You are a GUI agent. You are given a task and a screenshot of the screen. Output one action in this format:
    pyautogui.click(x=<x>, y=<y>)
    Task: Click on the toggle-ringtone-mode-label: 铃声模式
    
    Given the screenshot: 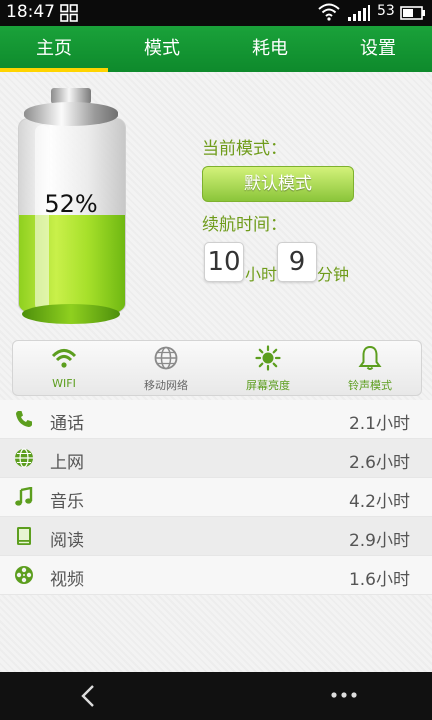 What is the action you would take?
    pyautogui.click(x=370, y=385)
    